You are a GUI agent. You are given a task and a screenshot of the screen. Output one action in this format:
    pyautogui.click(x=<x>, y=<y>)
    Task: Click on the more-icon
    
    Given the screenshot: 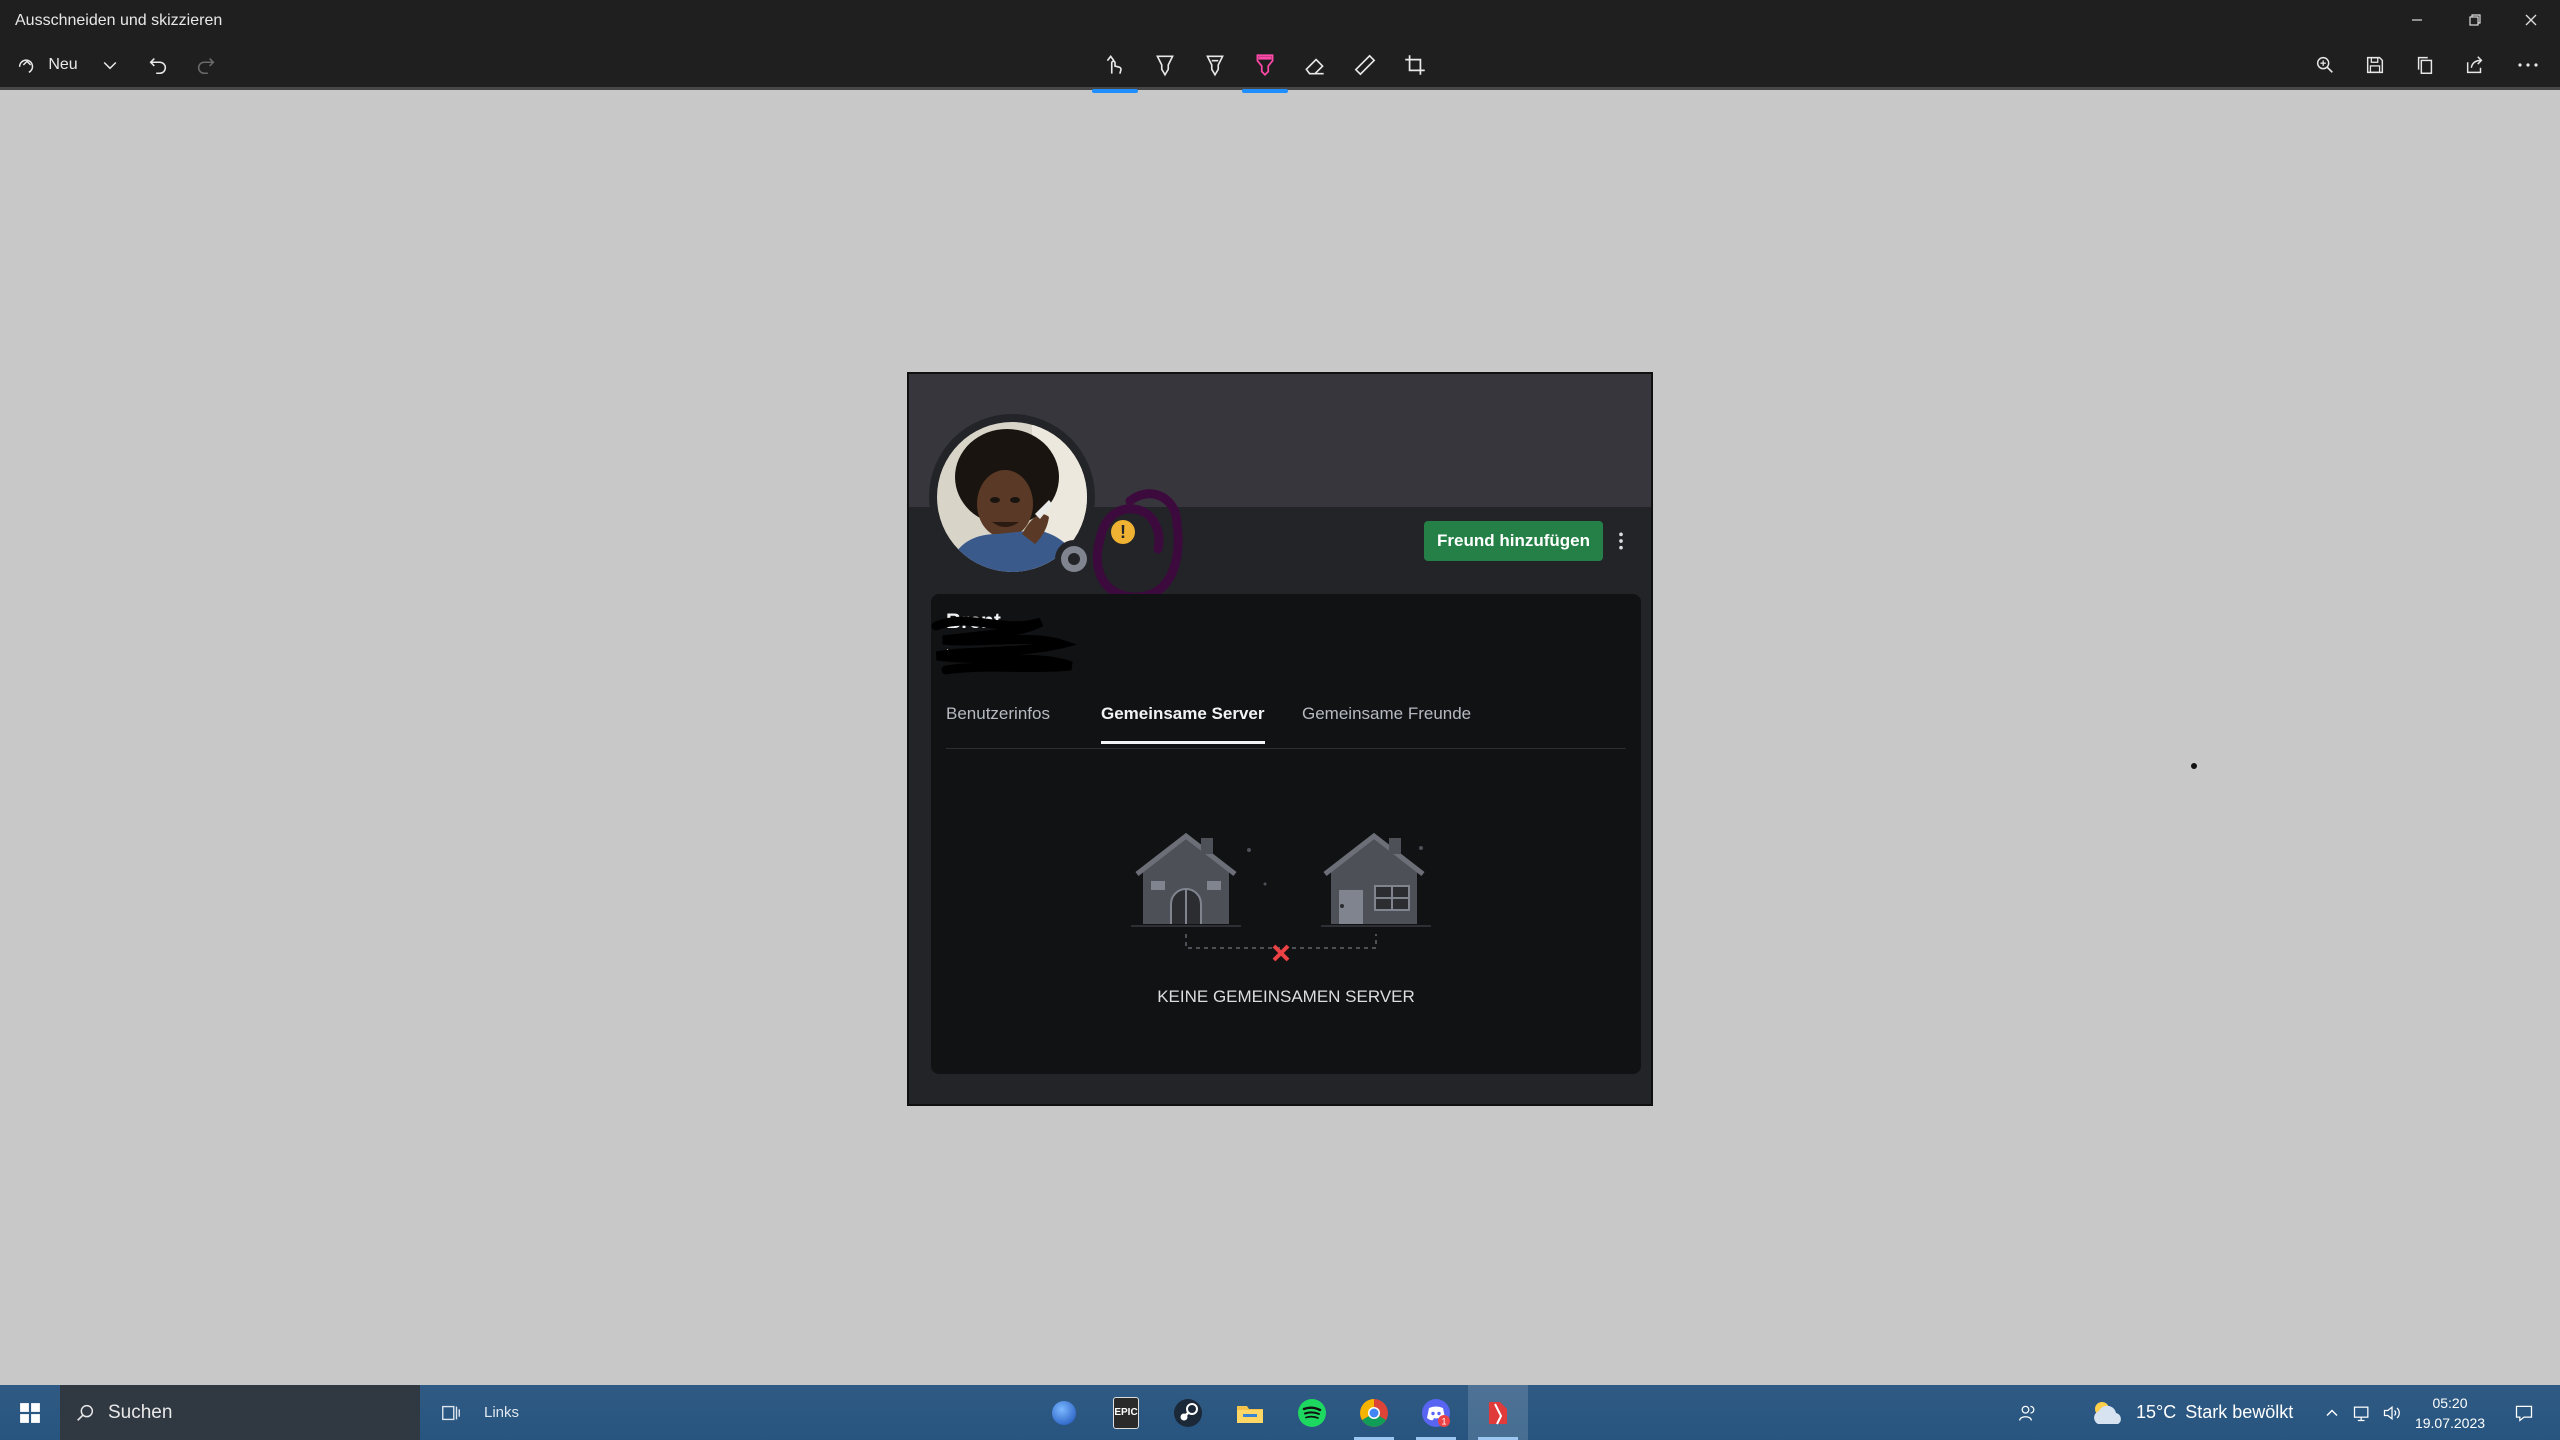 What is the action you would take?
    pyautogui.click(x=2528, y=65)
    